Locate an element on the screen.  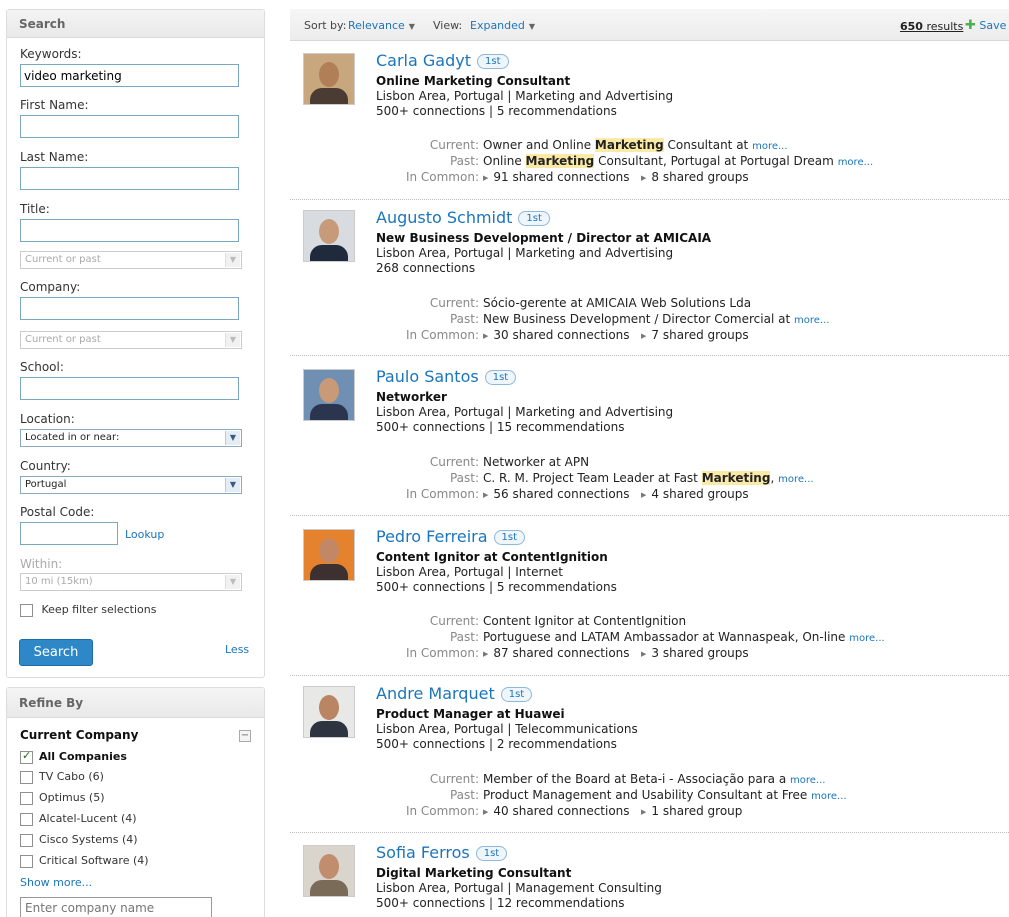
profile-name: Andre Marquet 1st is located at coordinates (454, 693).